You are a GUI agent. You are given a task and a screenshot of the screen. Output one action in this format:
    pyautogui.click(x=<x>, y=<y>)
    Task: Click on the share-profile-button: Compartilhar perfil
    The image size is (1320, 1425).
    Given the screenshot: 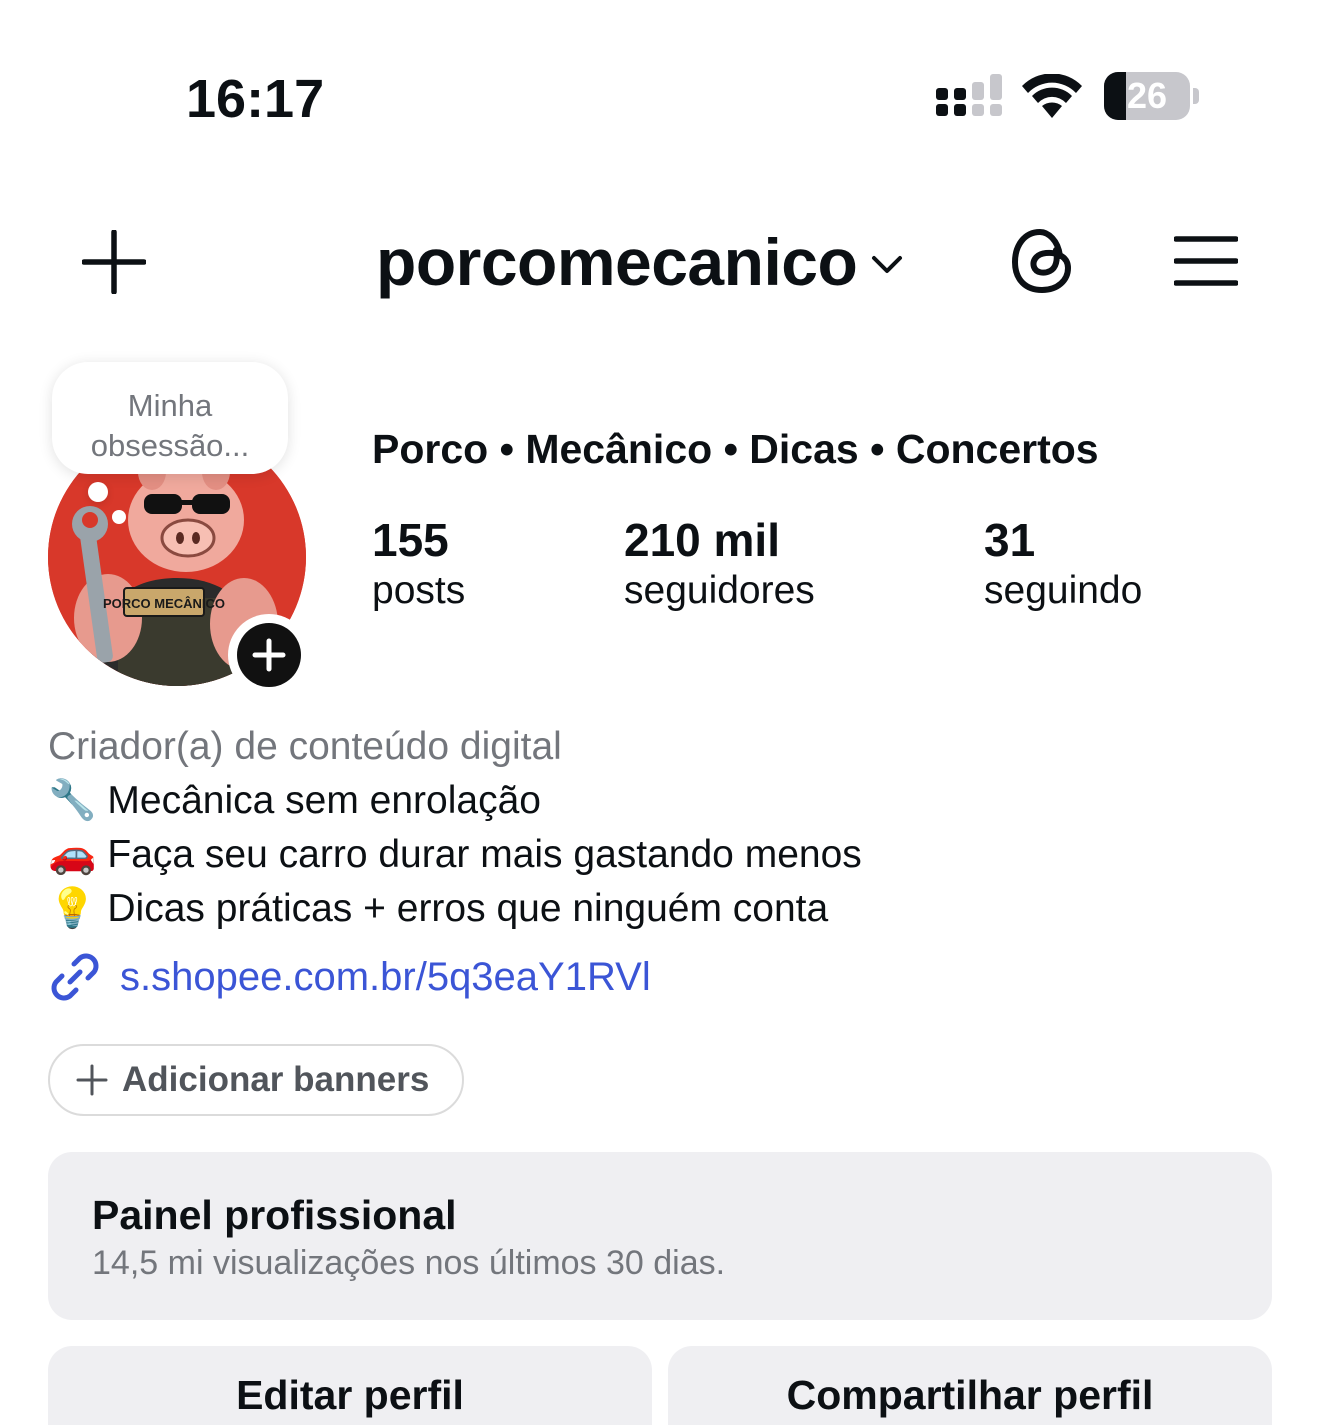 What is the action you would take?
    pyautogui.click(x=970, y=1385)
    